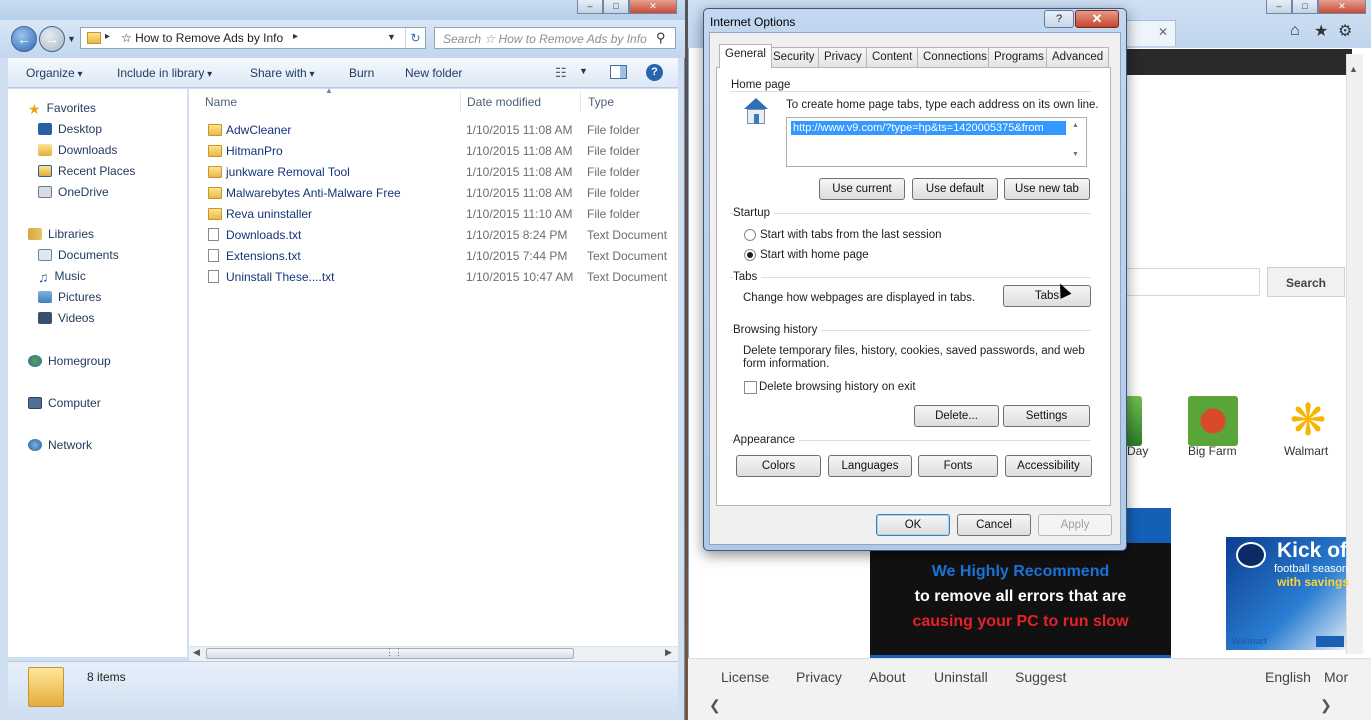 Image resolution: width=1371 pixels, height=720 pixels. Describe the element at coordinates (862, 189) in the screenshot. I see `use-current-button: Use current` at that location.